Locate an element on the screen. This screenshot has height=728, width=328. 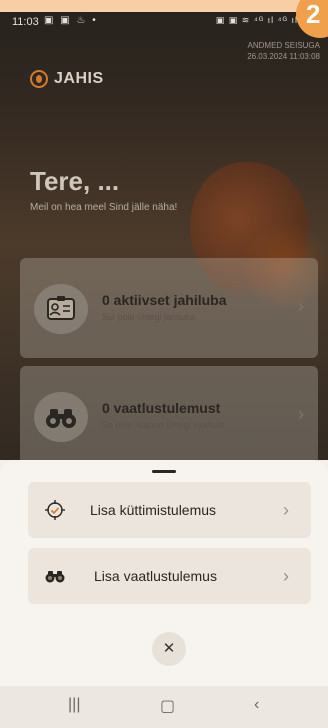
sync-timestamp: 26.03.2024 11:03:08 is located at coordinates (283, 56).